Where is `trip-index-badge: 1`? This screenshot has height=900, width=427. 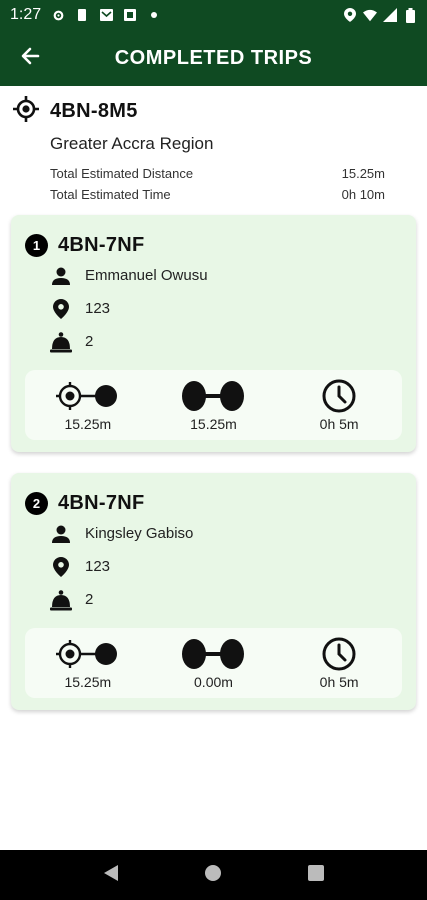
trip-index-badge: 1 is located at coordinates (36, 245).